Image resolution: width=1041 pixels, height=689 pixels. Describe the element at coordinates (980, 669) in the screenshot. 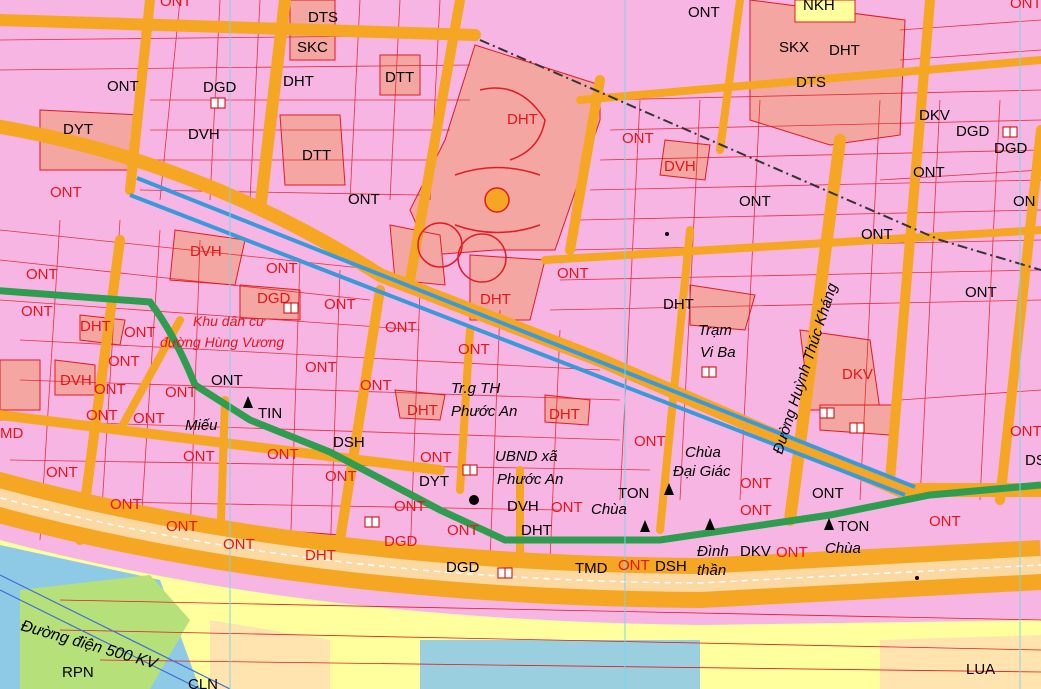

I see `label: LUA` at that location.